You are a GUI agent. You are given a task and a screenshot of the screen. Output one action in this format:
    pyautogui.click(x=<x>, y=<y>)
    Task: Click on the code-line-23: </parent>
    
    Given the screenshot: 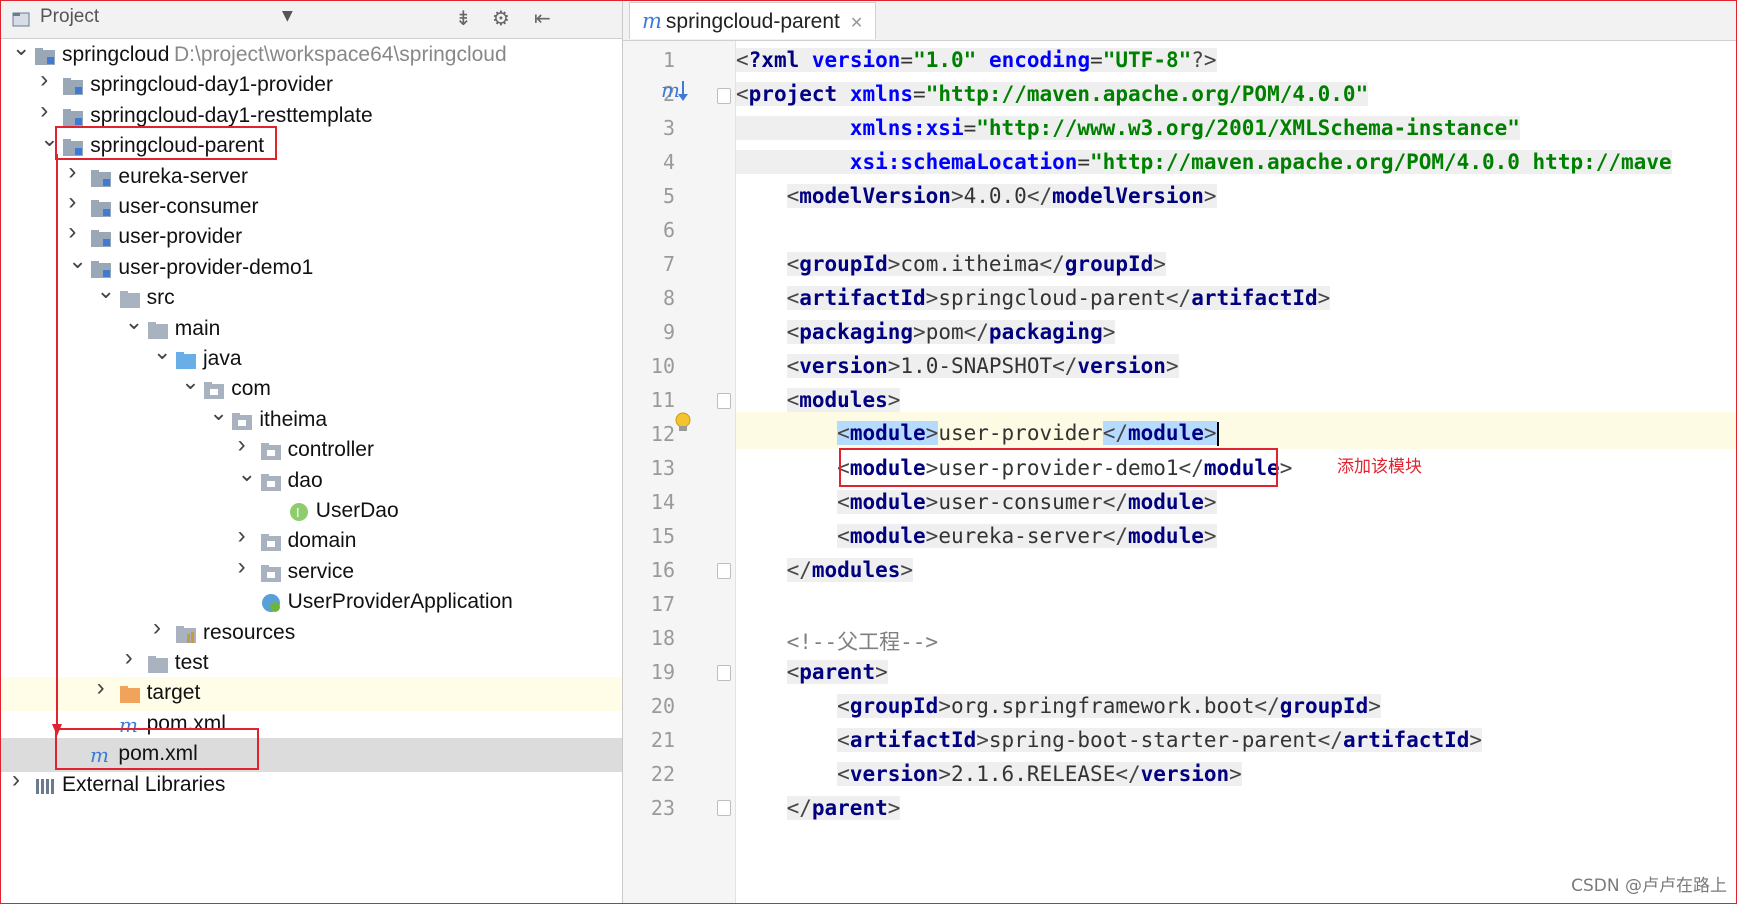 What is the action you would take?
    pyautogui.click(x=843, y=808)
    